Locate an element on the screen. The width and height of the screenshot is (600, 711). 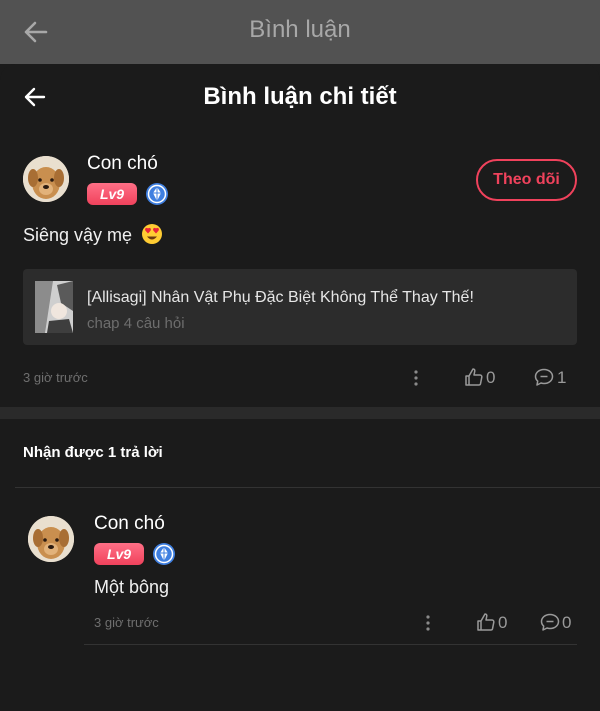
background-page-title: Bình luận is located at coordinates (300, 29).